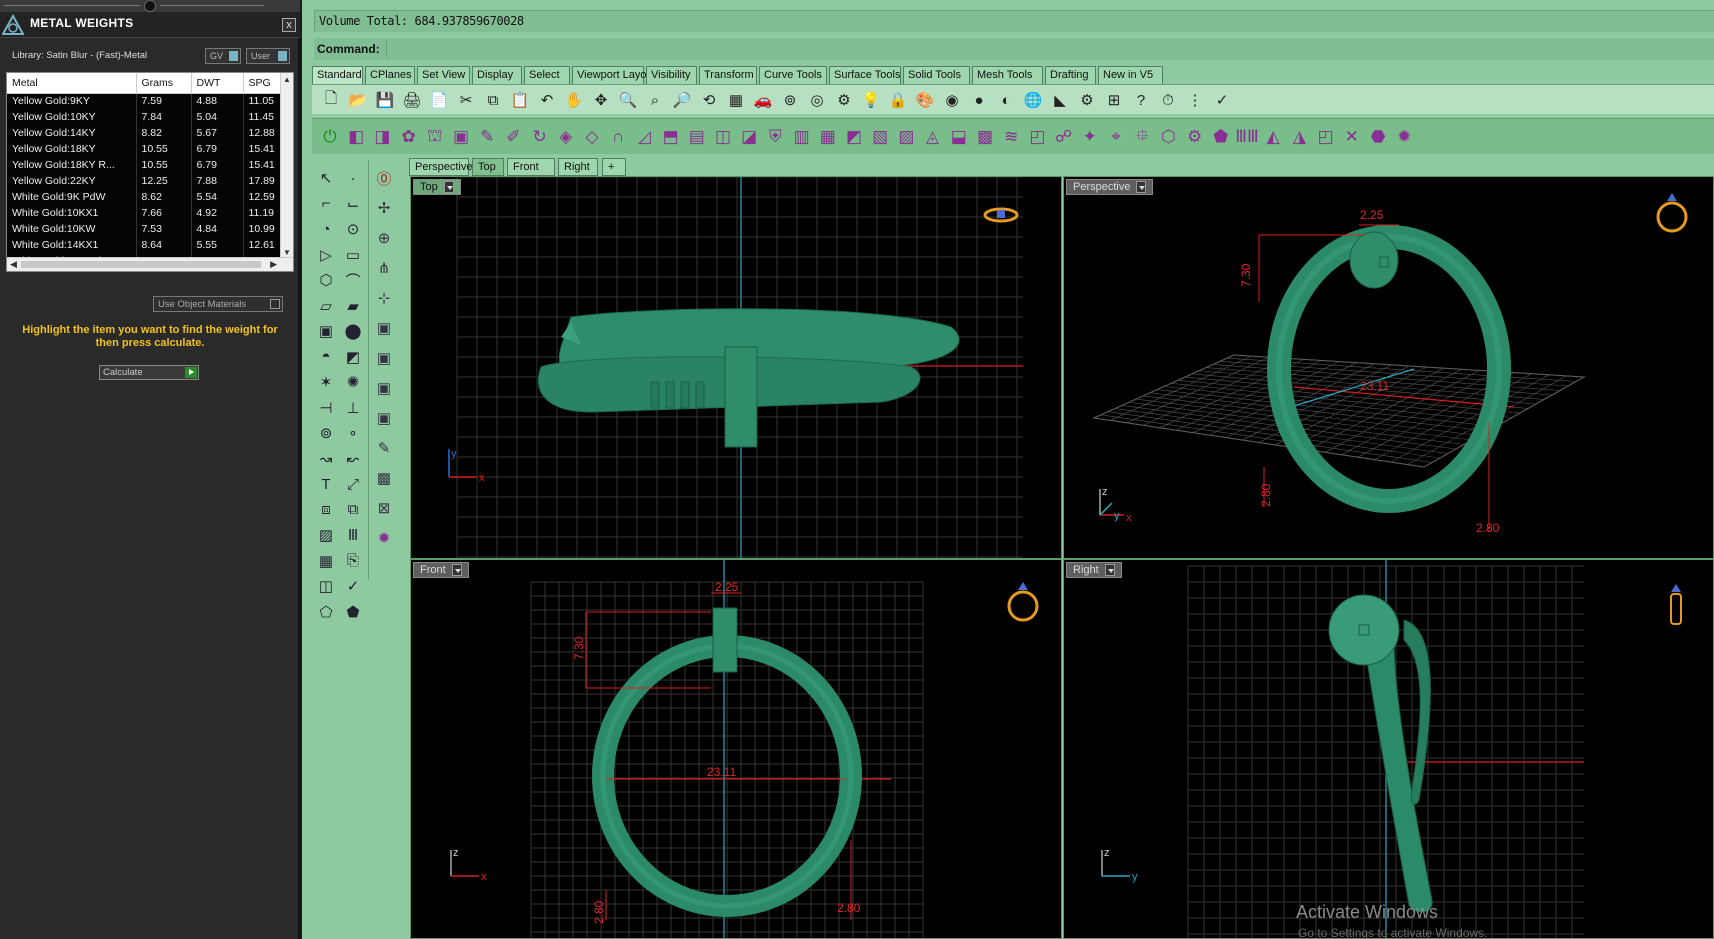  What do you see at coordinates (614, 75) in the screenshot?
I see `tab-viewport-layout: Viewport Layout` at bounding box center [614, 75].